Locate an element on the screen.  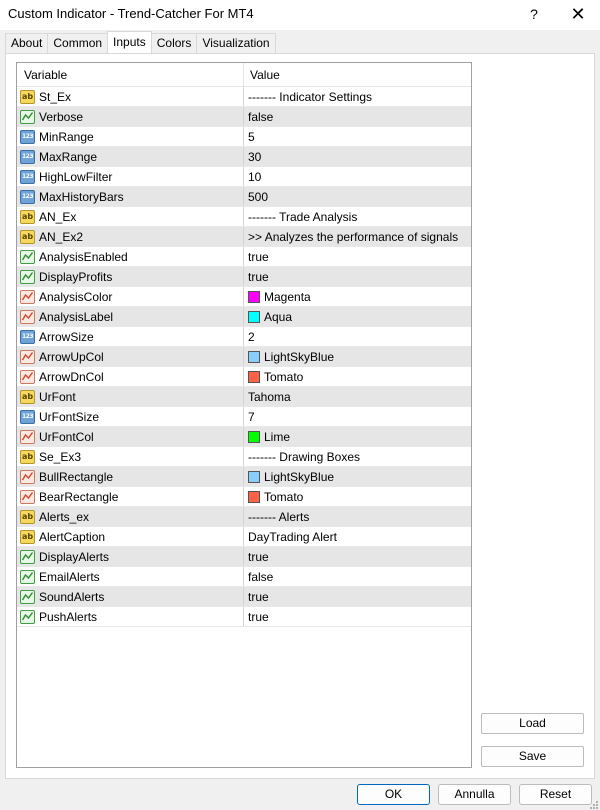
input-row-maxrange: 123 MaxRange 30 is located at coordinates (244, 157).